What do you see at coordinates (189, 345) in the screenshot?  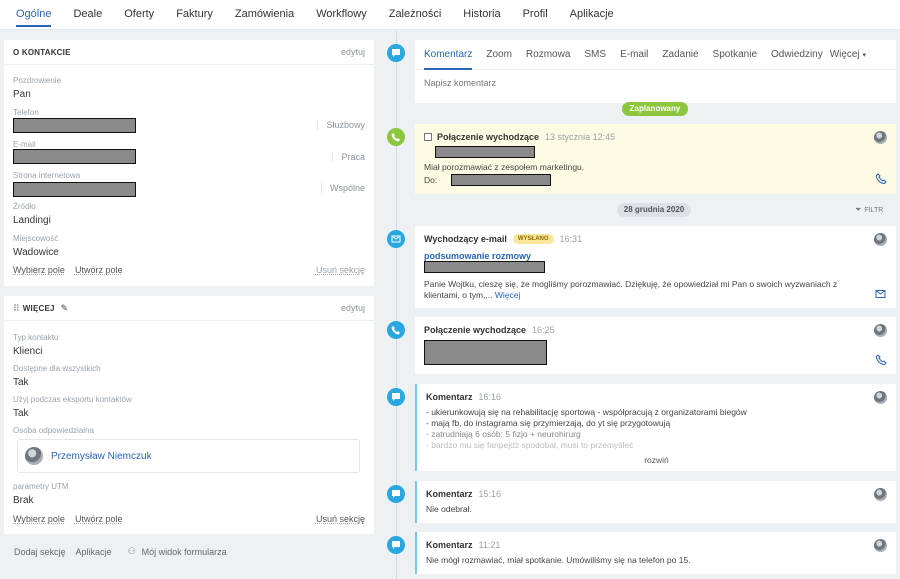 I see `contact-type-field: Typ kontaktu Klienci` at bounding box center [189, 345].